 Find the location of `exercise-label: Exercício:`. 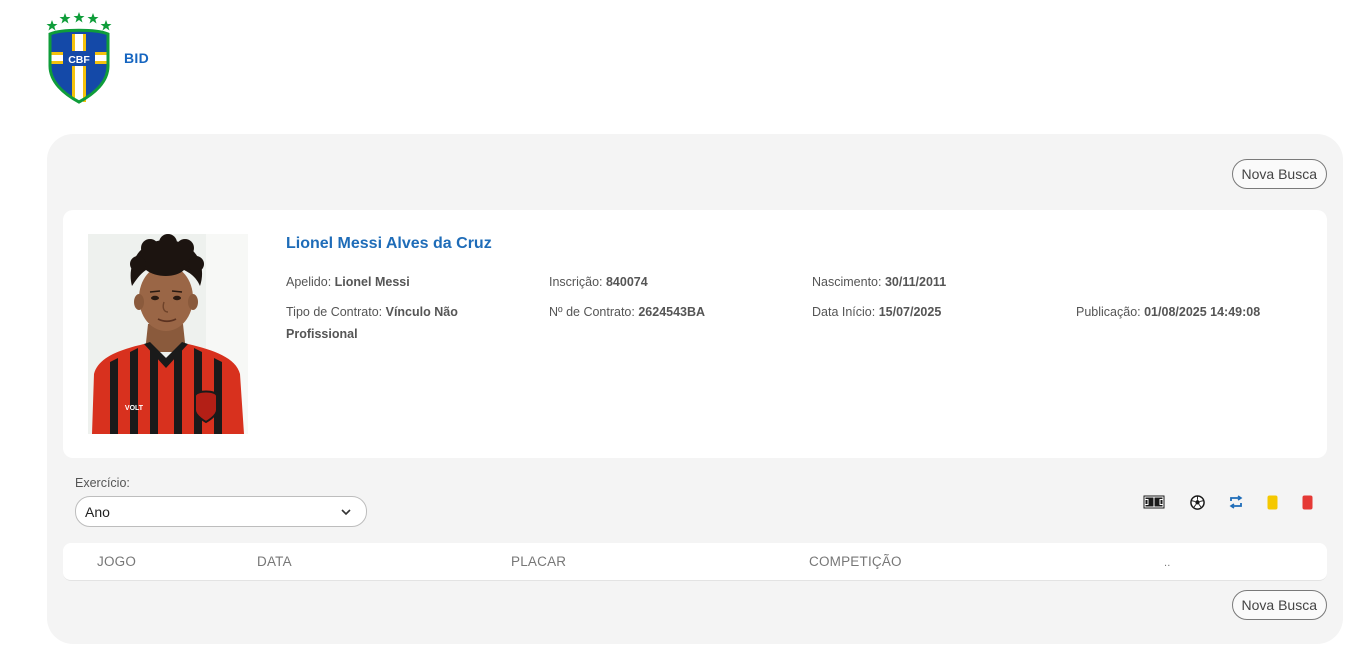

exercise-label: Exercício: is located at coordinates (102, 483).